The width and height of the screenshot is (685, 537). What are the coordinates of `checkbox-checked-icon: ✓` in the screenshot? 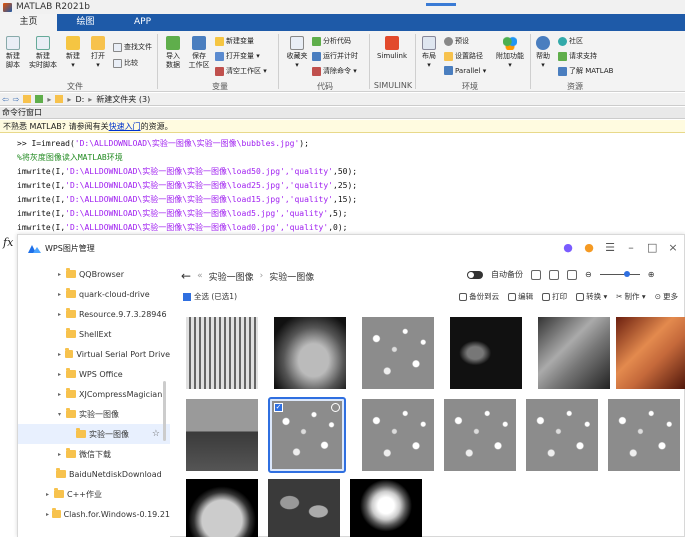 It's located at (278, 407).